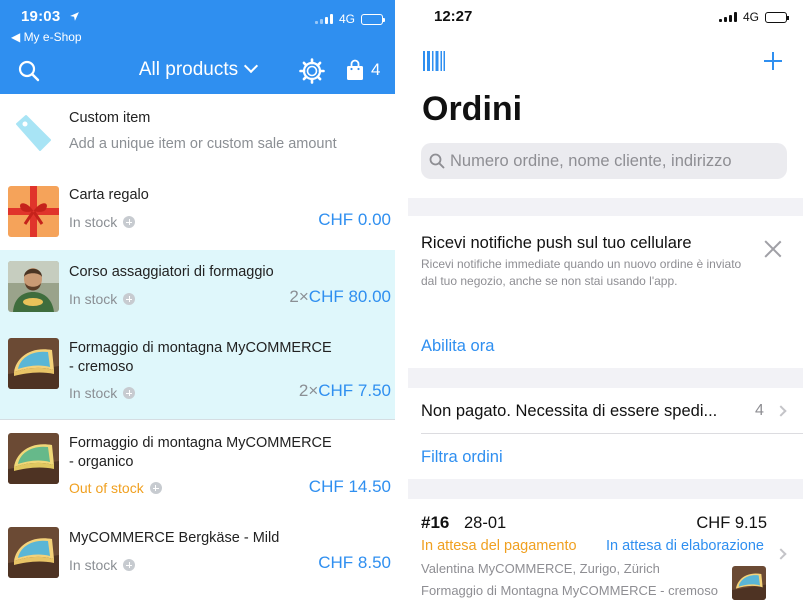  I want to click on course-thumbnail, so click(33, 286).